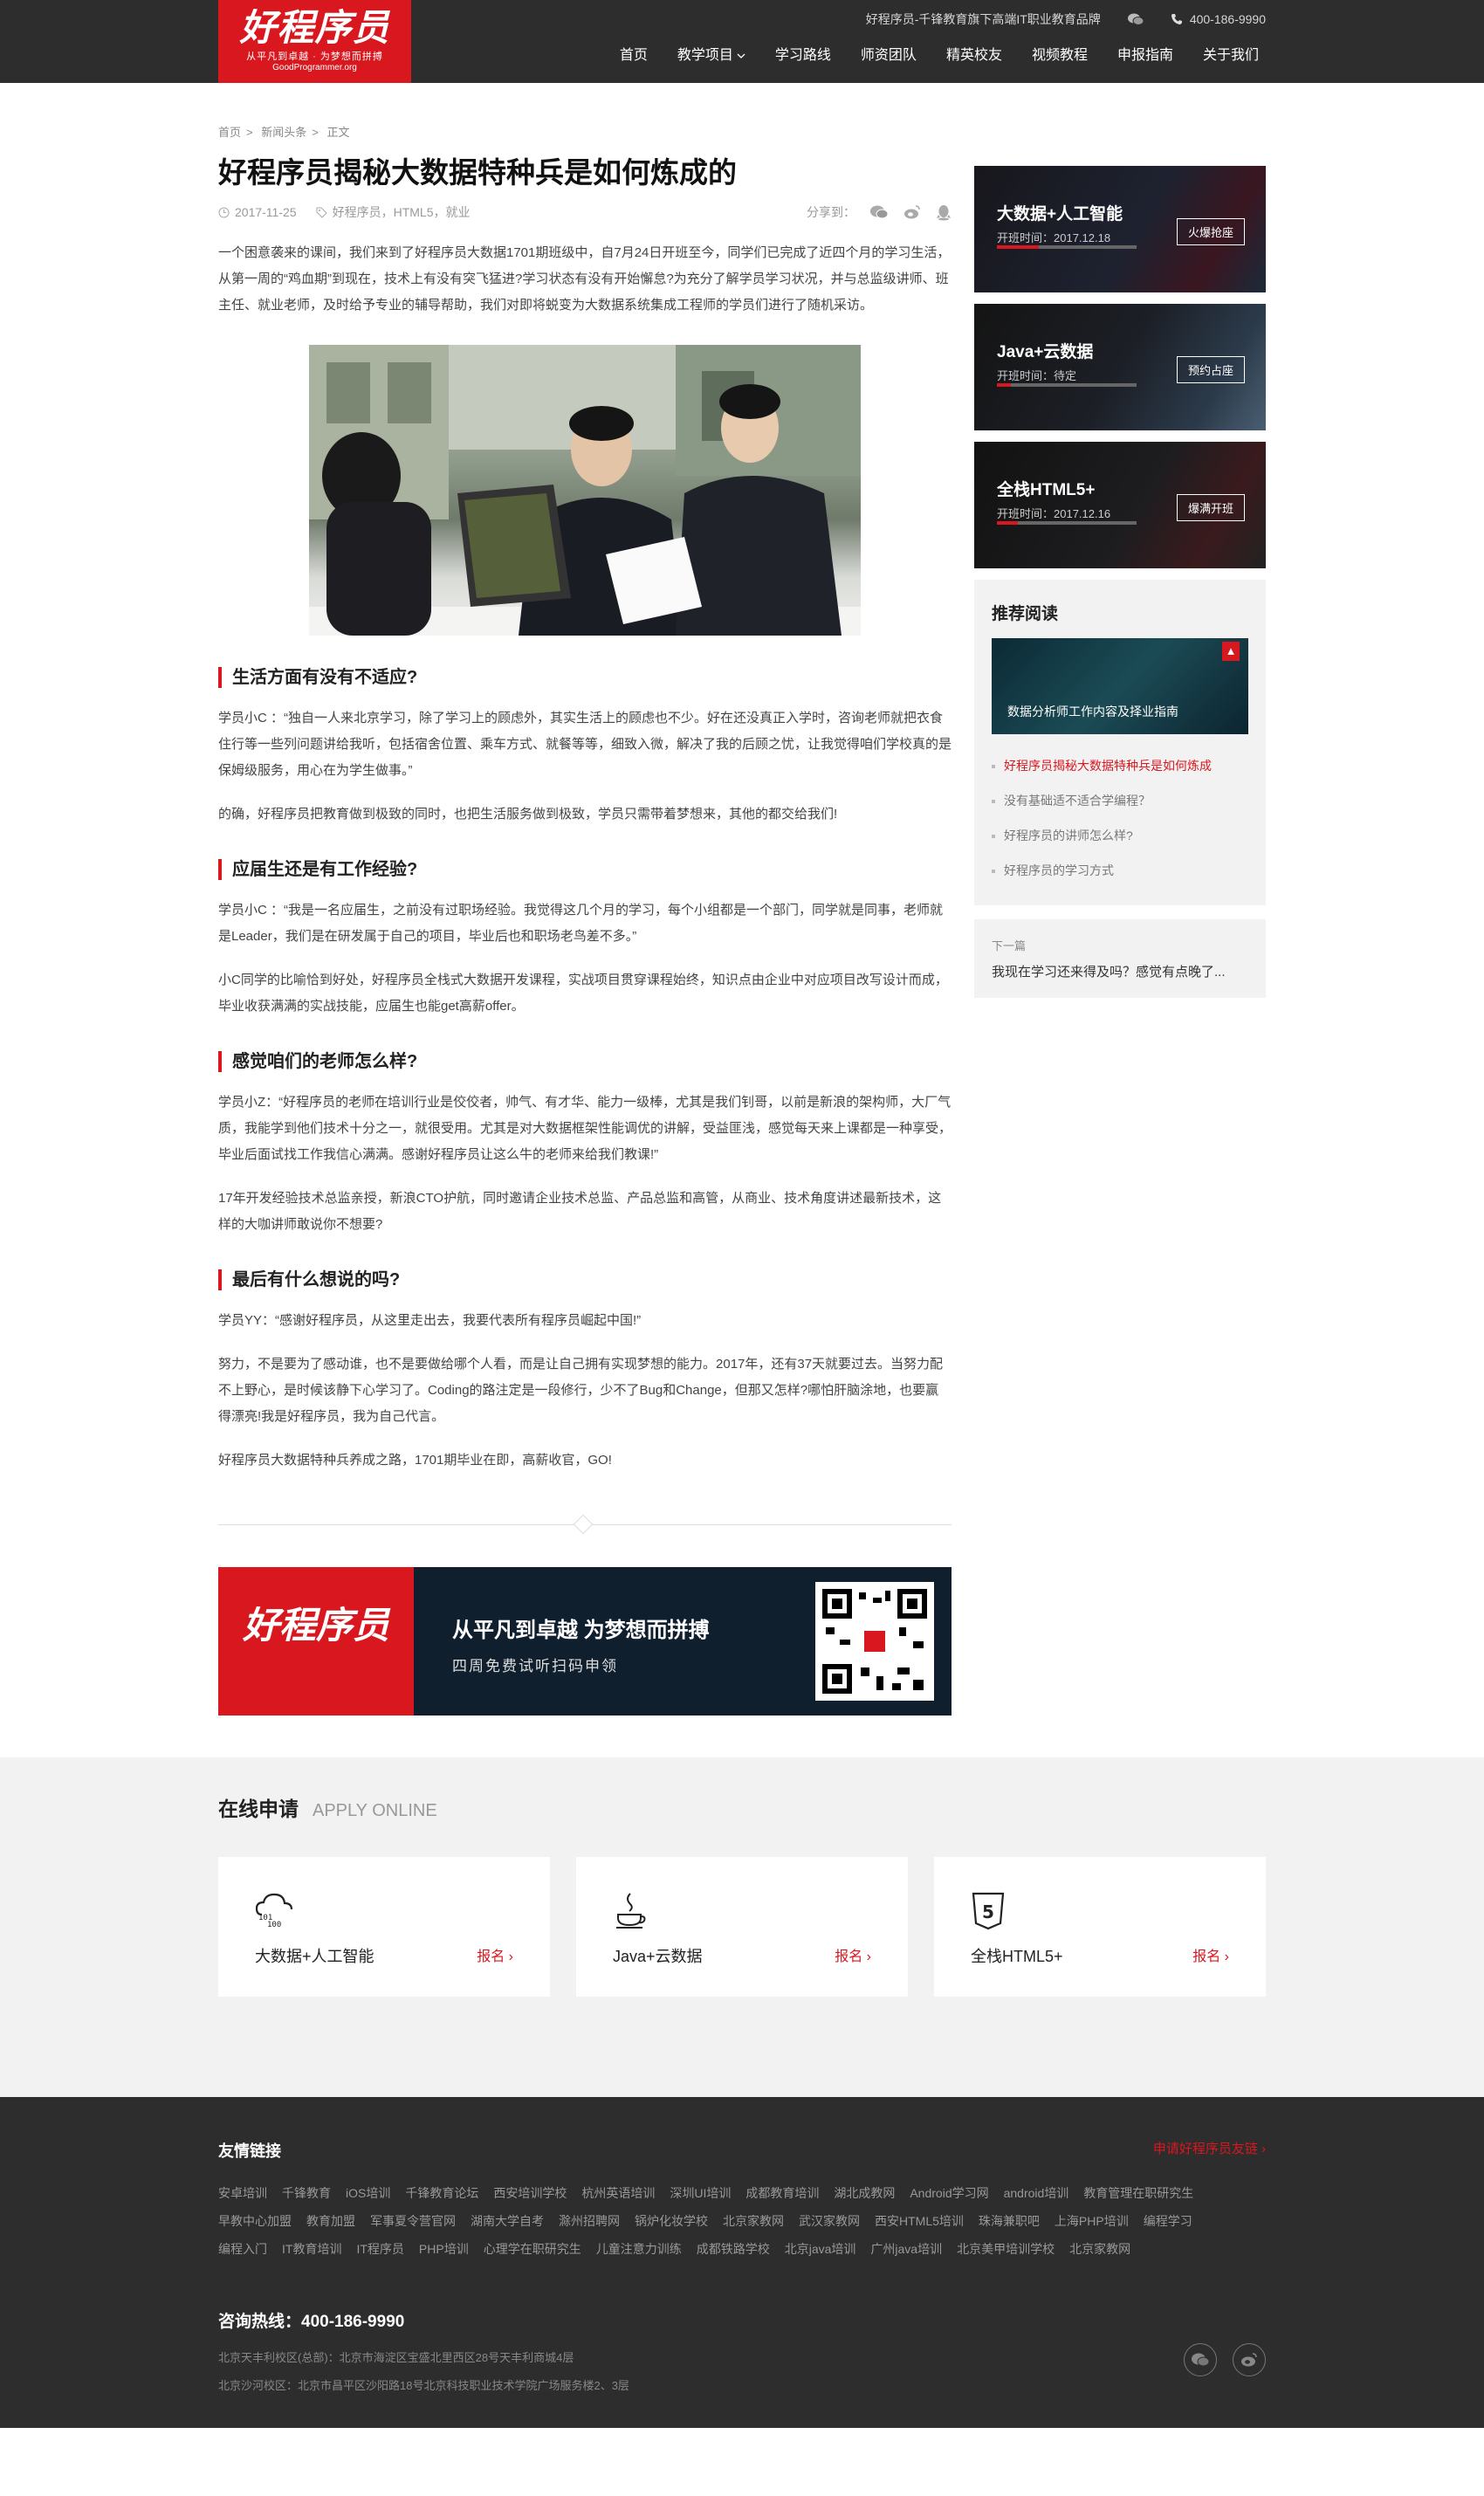 Image resolution: width=1484 pixels, height=2496 pixels. What do you see at coordinates (530, 2193) in the screenshot?
I see `friend-link: 西安培训学校` at bounding box center [530, 2193].